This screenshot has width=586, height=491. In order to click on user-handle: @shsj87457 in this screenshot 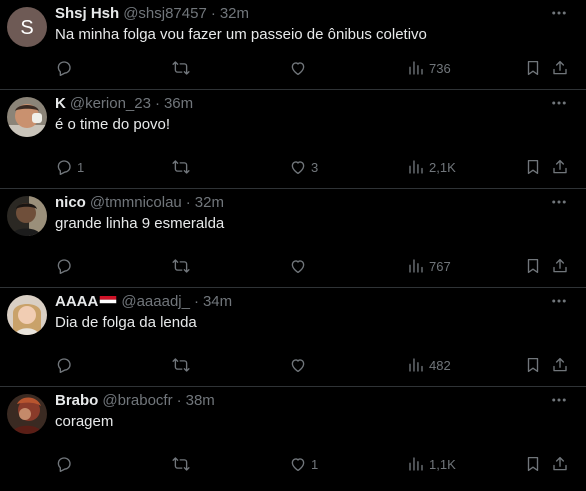, I will do `click(165, 13)`.